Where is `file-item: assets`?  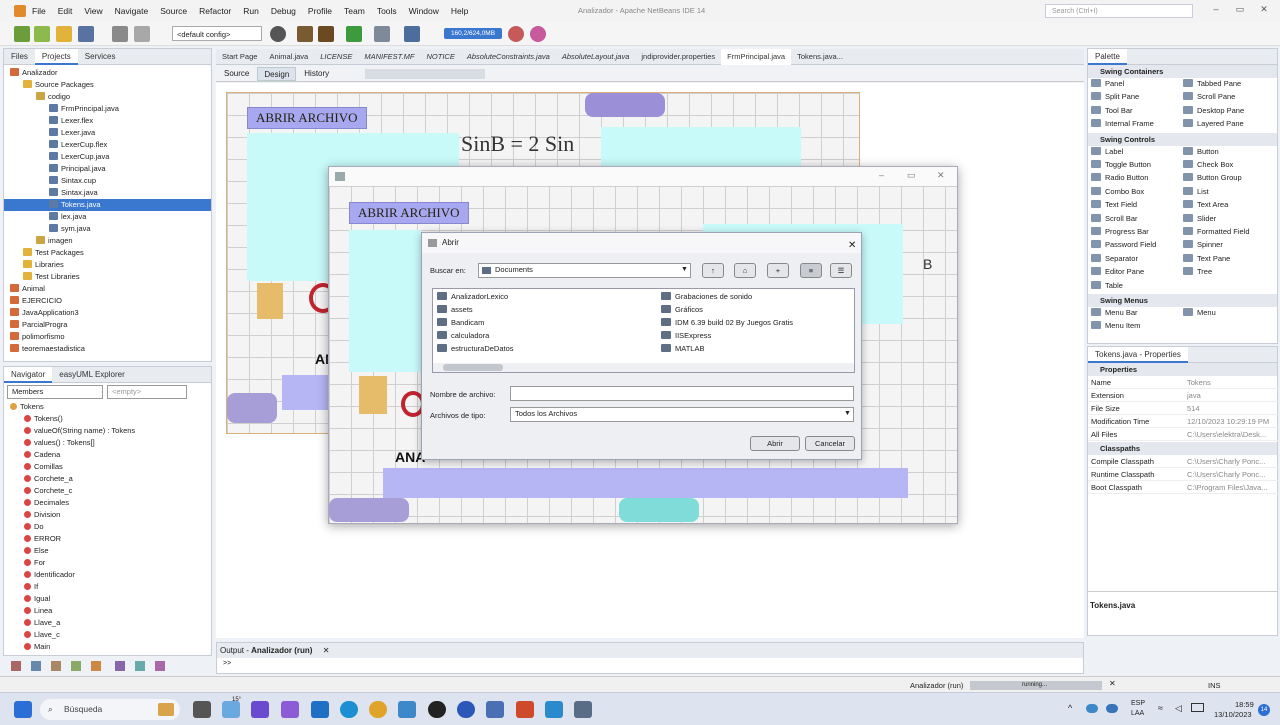
file-item: assets is located at coordinates (455, 310).